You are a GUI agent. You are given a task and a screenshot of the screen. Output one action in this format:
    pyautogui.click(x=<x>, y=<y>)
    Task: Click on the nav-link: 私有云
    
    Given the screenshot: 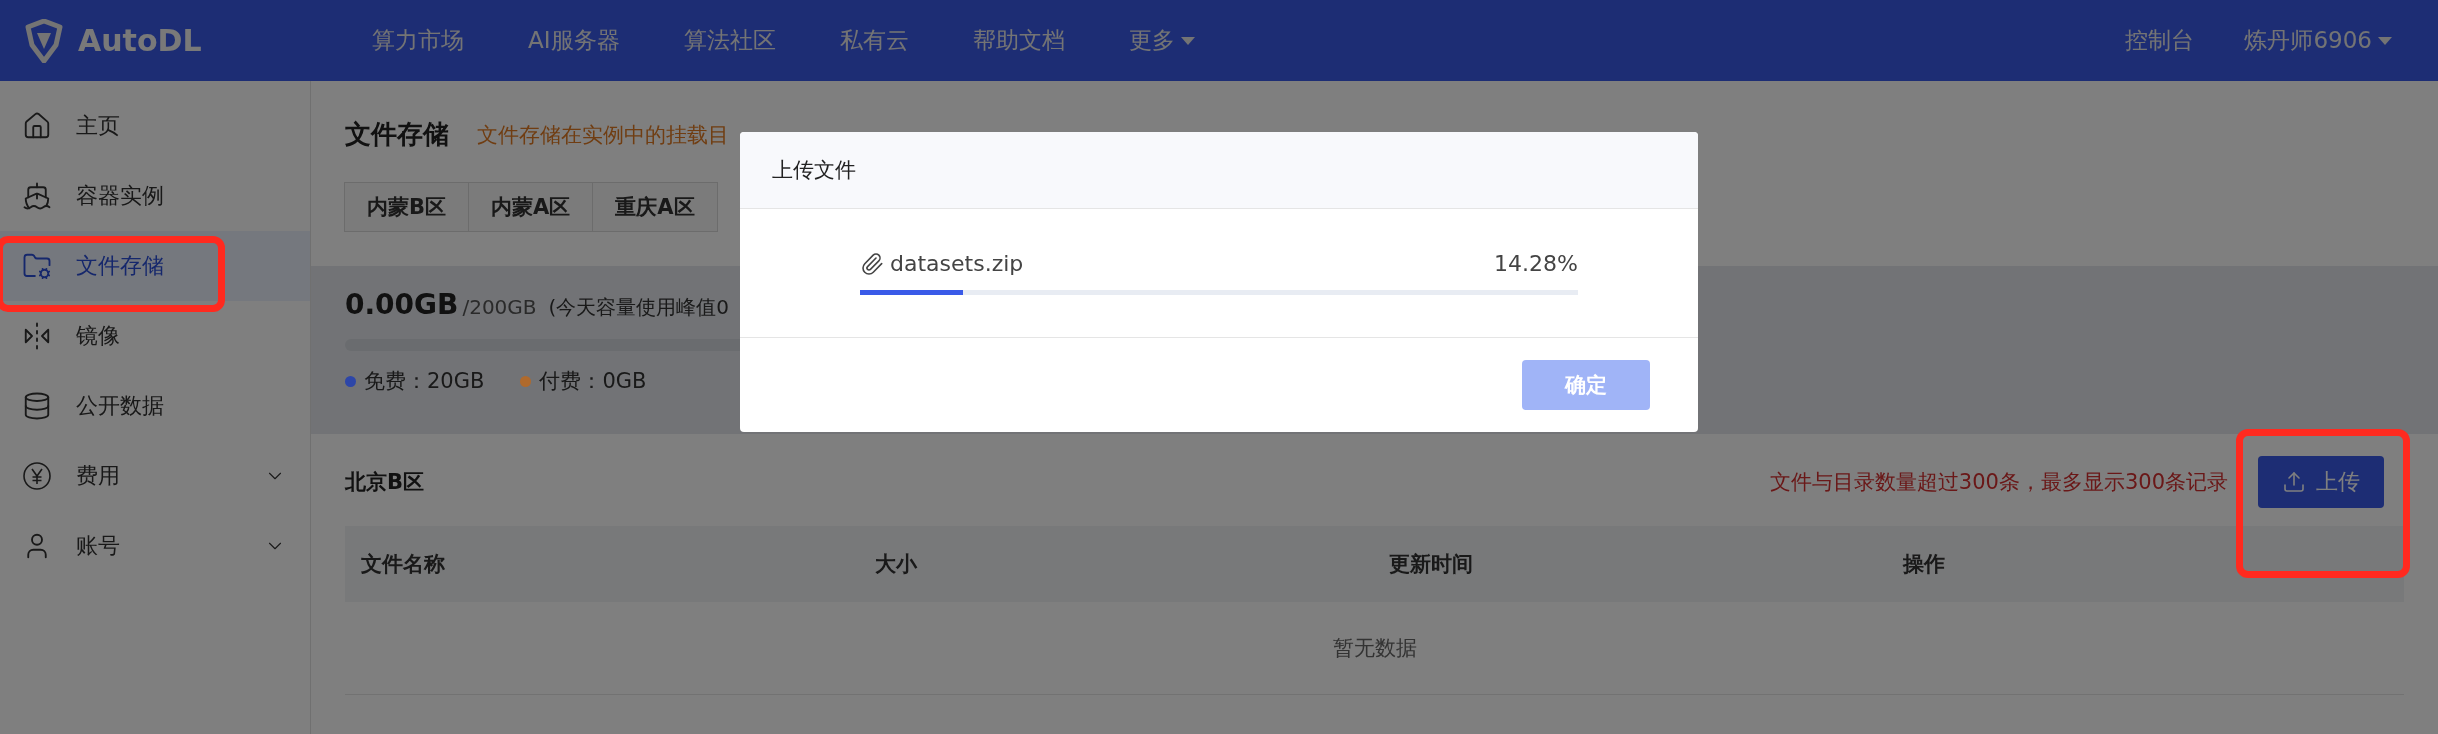 What is the action you would take?
    pyautogui.click(x=874, y=40)
    